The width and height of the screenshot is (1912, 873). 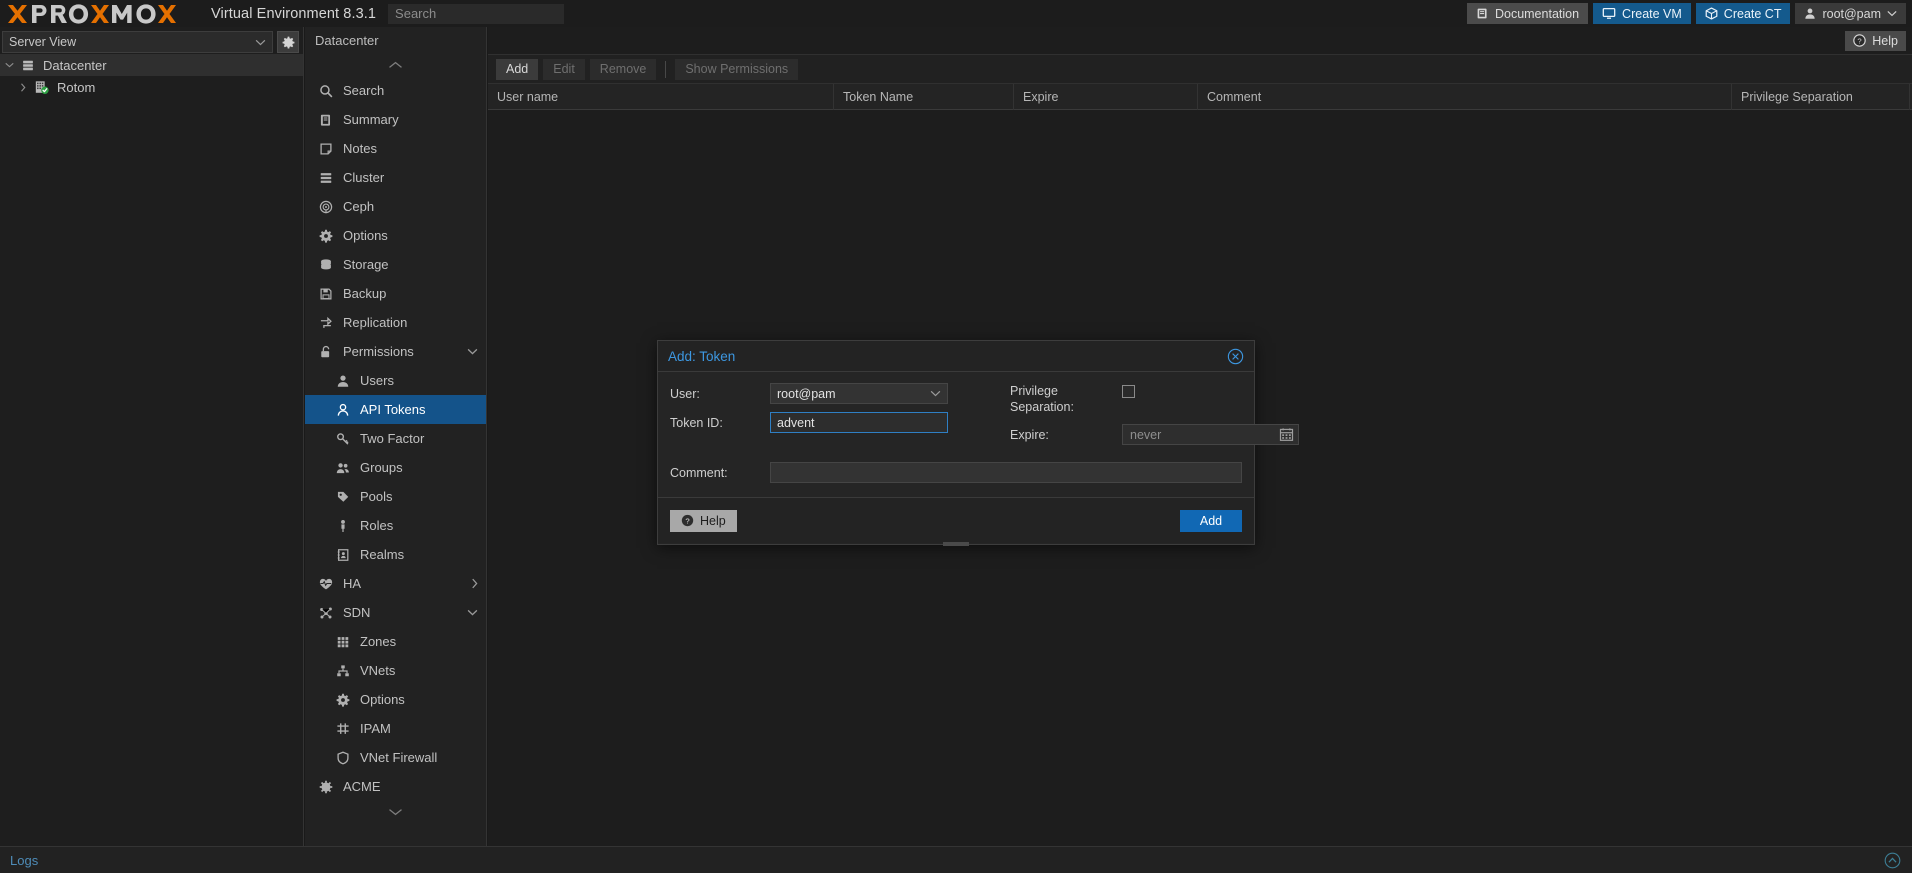 I want to click on nav-item-notes: Notes, so click(x=395, y=148).